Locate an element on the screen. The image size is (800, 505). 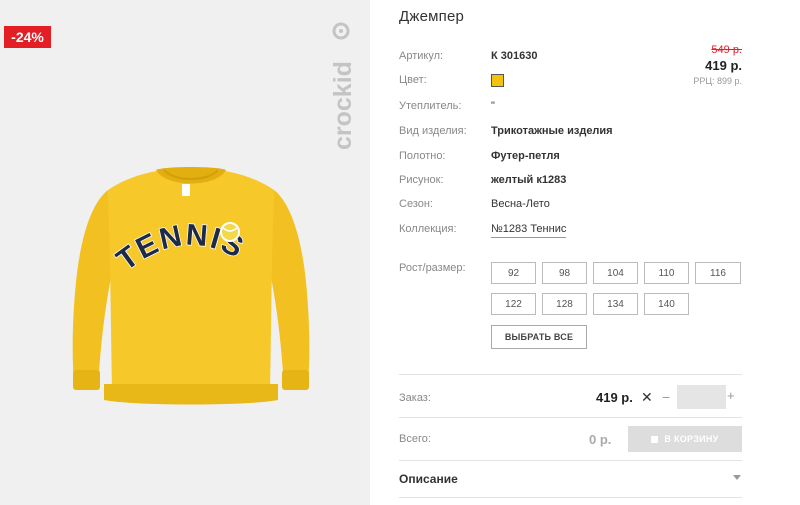
pattern-value: желтый к1283 is located at coordinates (529, 180).